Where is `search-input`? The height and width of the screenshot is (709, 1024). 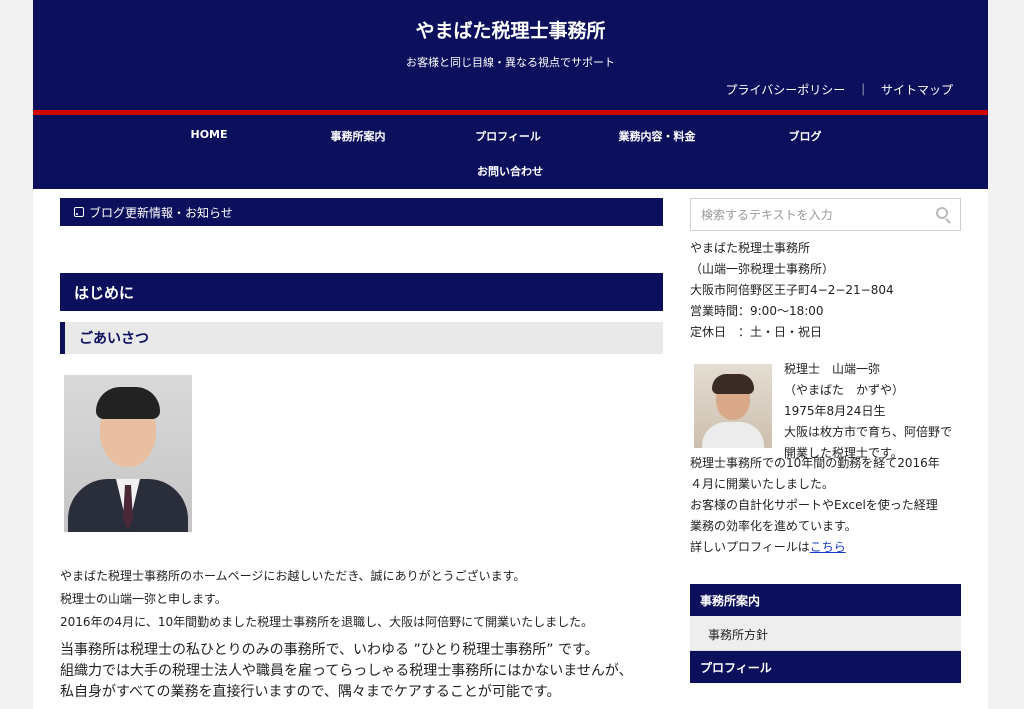 search-input is located at coordinates (806, 214).